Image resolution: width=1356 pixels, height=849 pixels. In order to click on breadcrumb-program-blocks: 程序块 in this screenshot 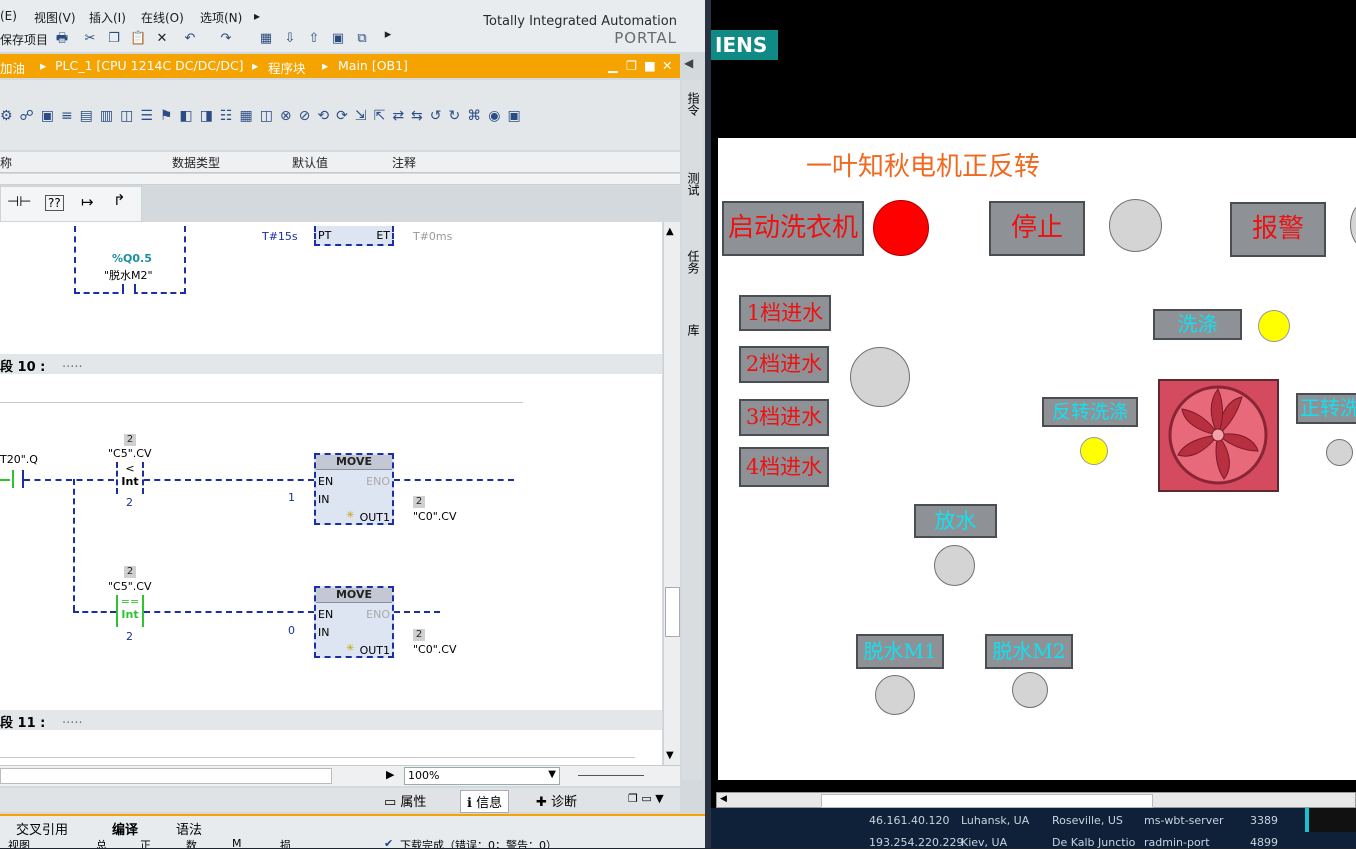, I will do `click(287, 67)`.